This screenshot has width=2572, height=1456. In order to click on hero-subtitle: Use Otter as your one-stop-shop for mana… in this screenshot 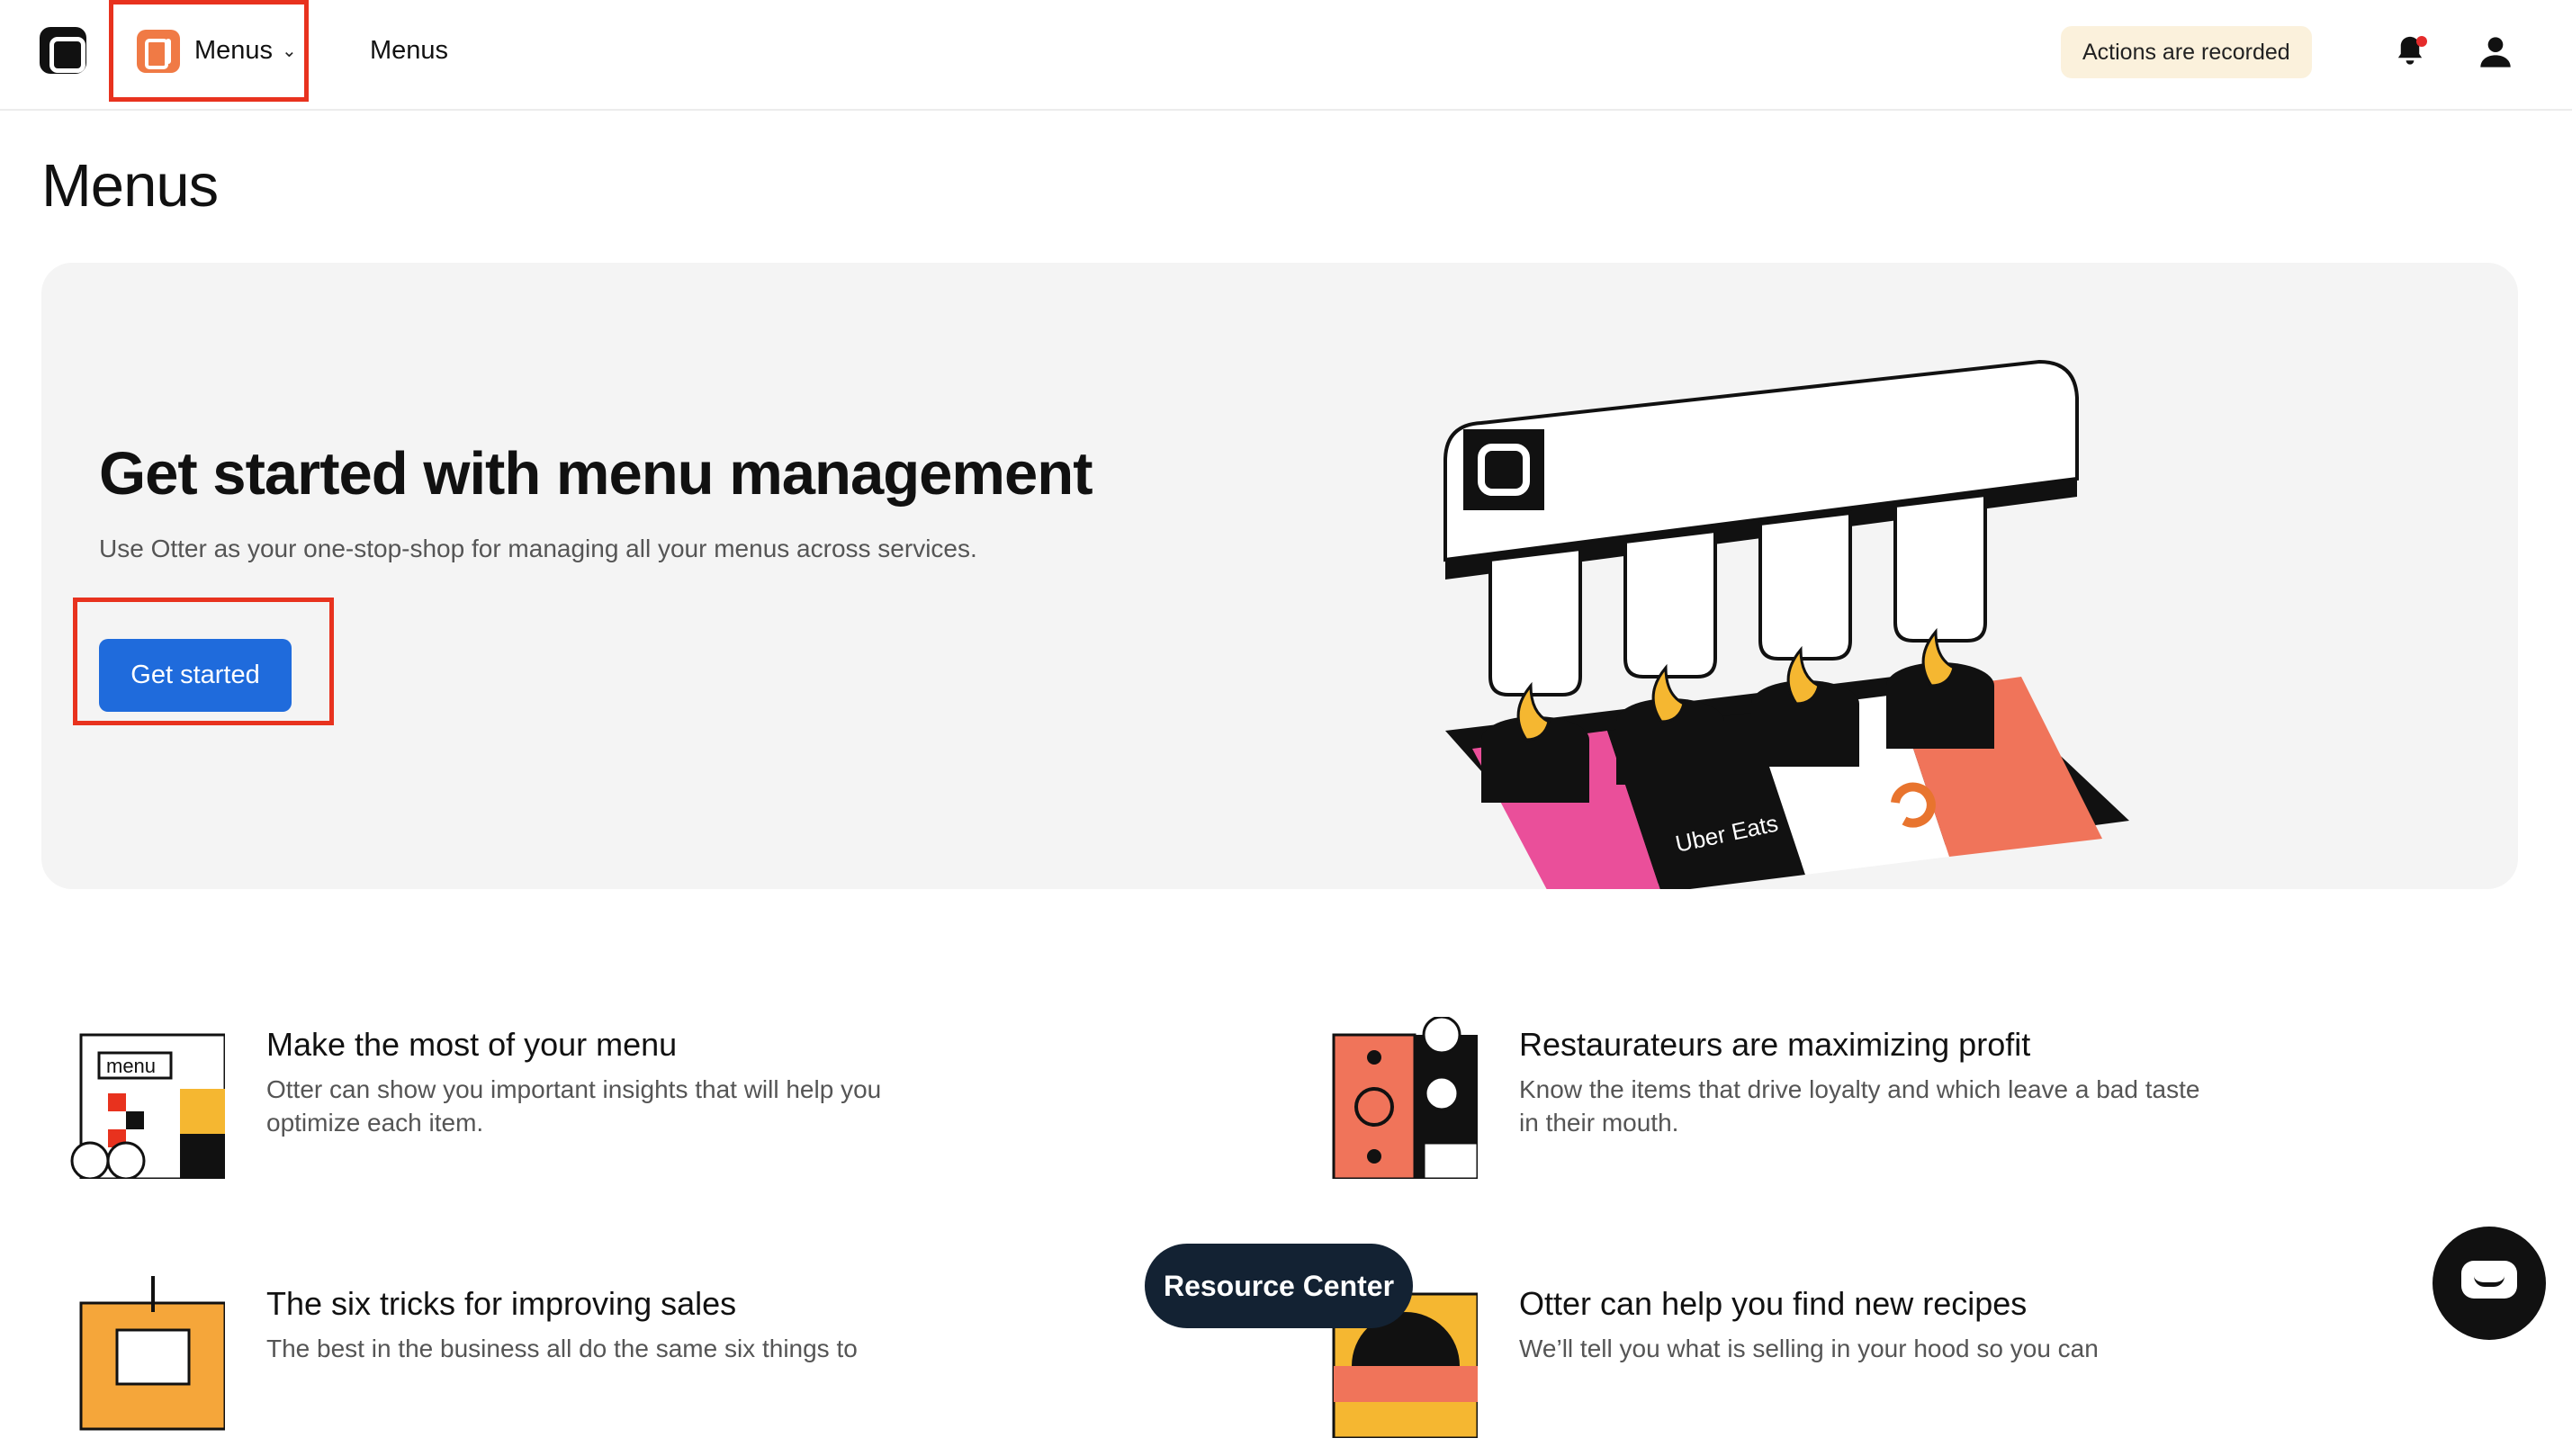, I will do `click(538, 548)`.